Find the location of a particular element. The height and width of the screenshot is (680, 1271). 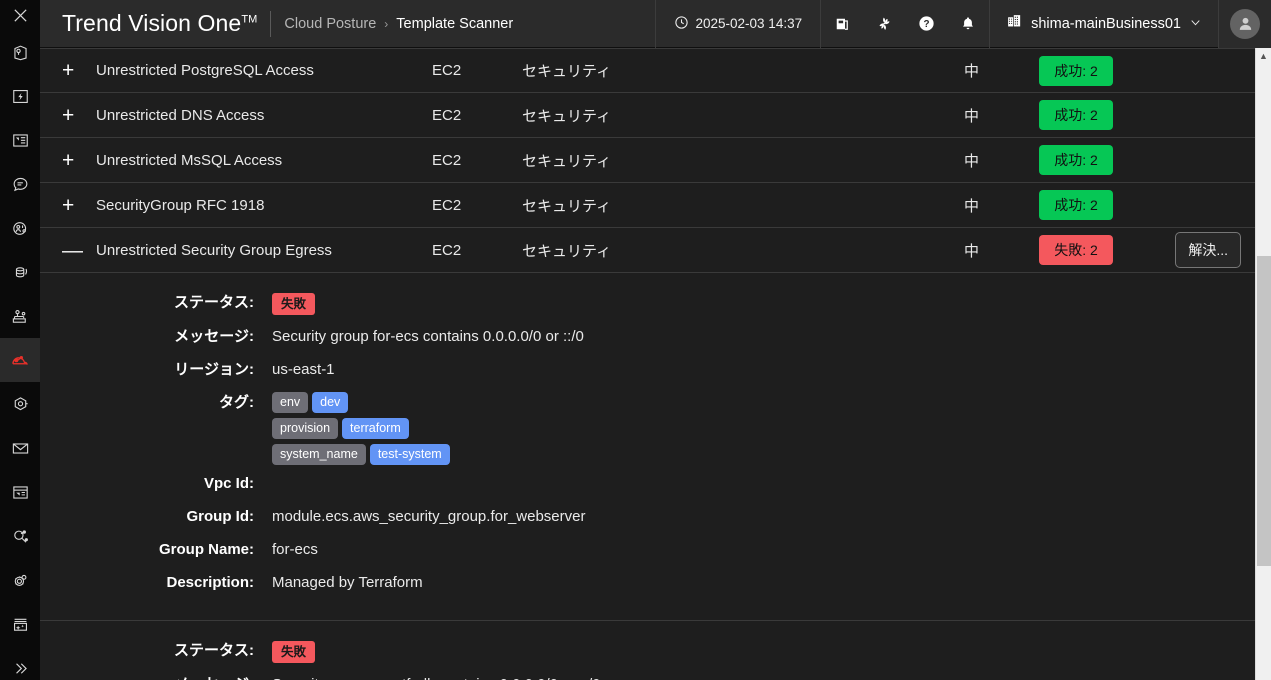

detail-value-status: 失敗 is located at coordinates (294, 303).